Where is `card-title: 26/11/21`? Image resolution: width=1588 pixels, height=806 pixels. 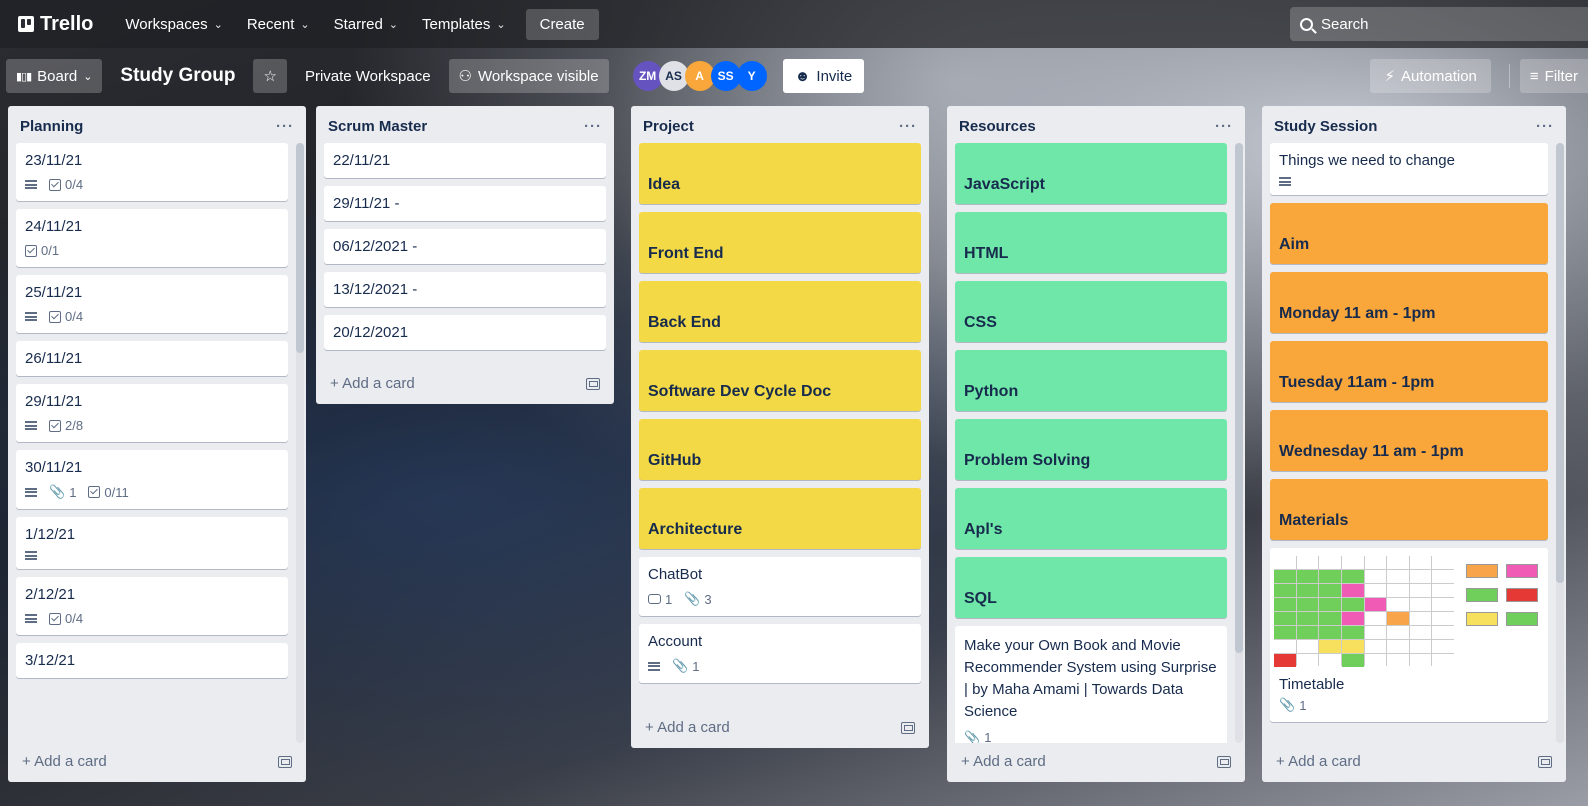
card-title: 26/11/21 is located at coordinates (54, 358).